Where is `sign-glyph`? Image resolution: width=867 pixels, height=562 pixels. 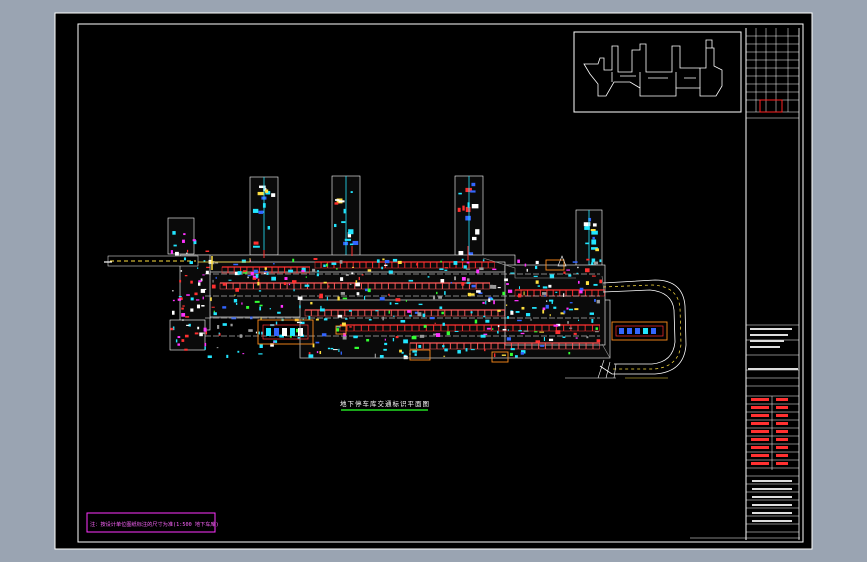 sign-glyph is located at coordinates (653, 331).